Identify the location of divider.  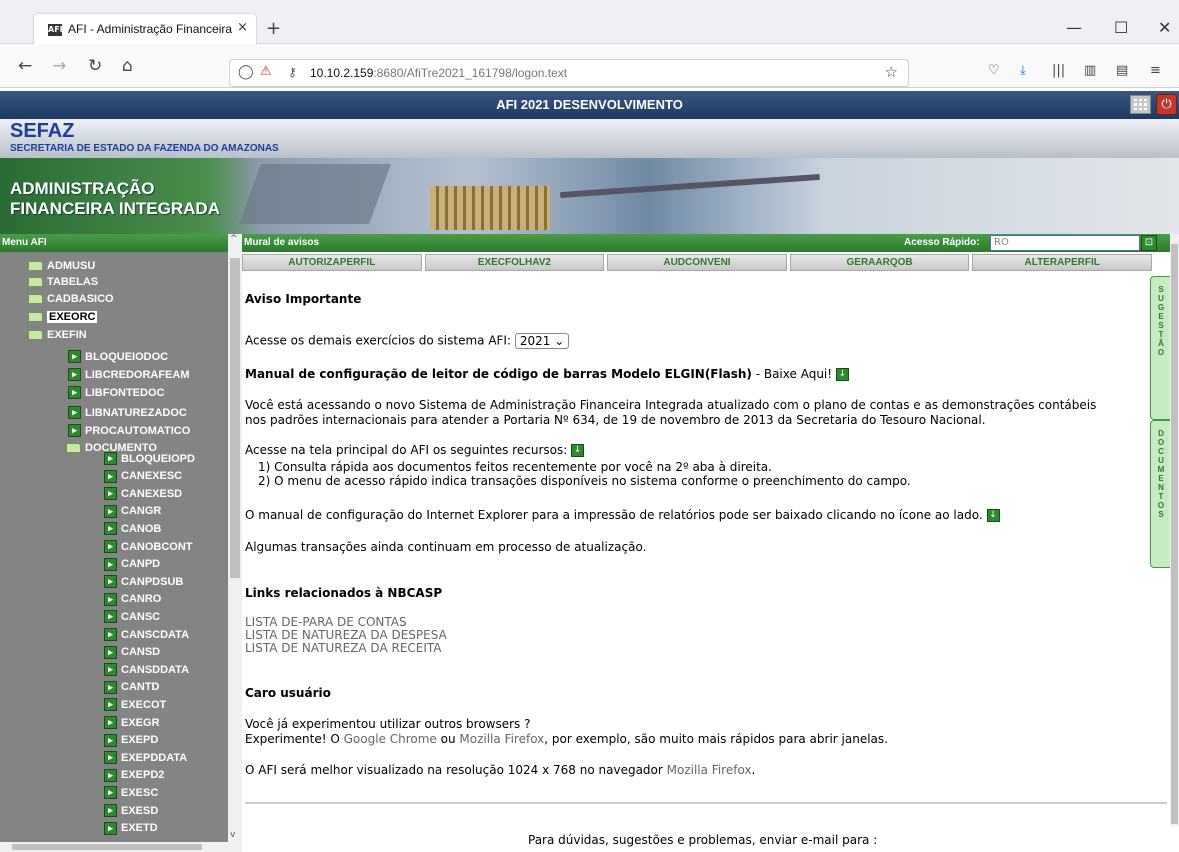
(706, 803).